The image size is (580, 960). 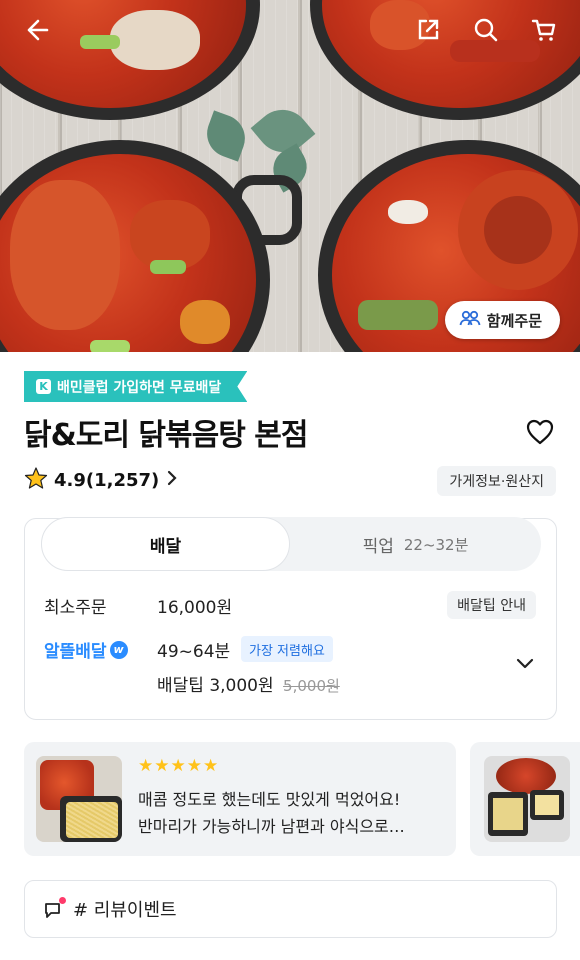 I want to click on group-order-button: 함께주문, so click(x=502, y=320).